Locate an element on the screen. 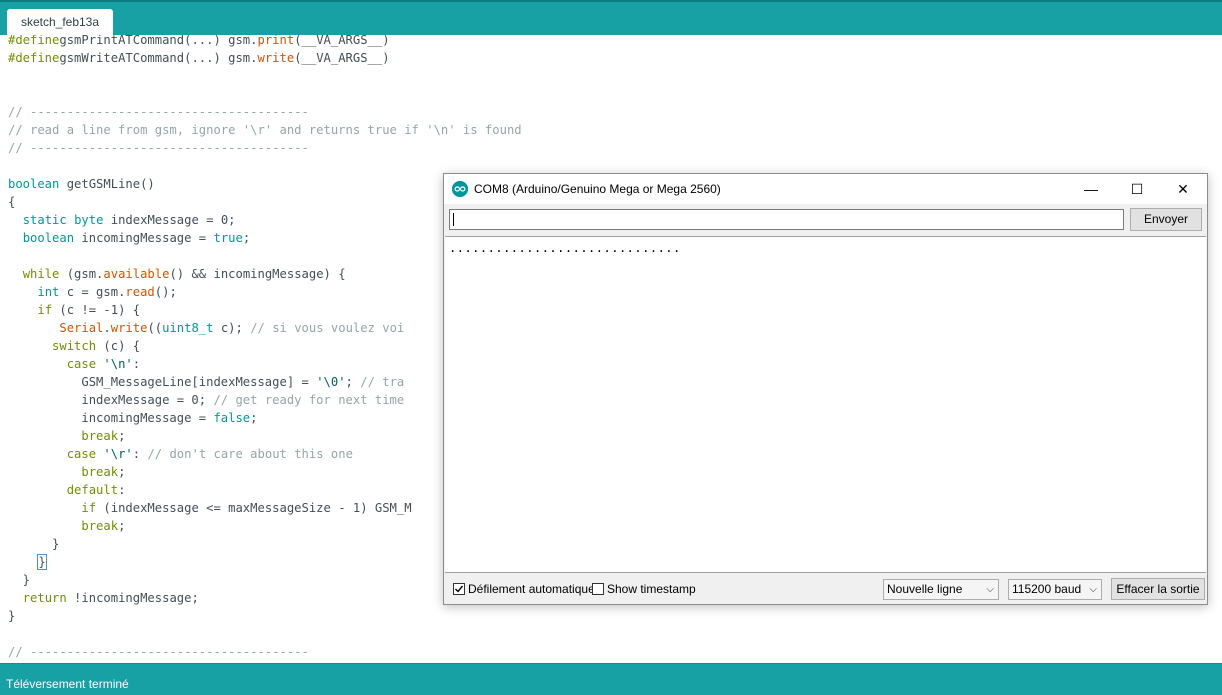 This screenshot has height=695, width=1222. code-line: return !incomingMessage; is located at coordinates (103, 598).